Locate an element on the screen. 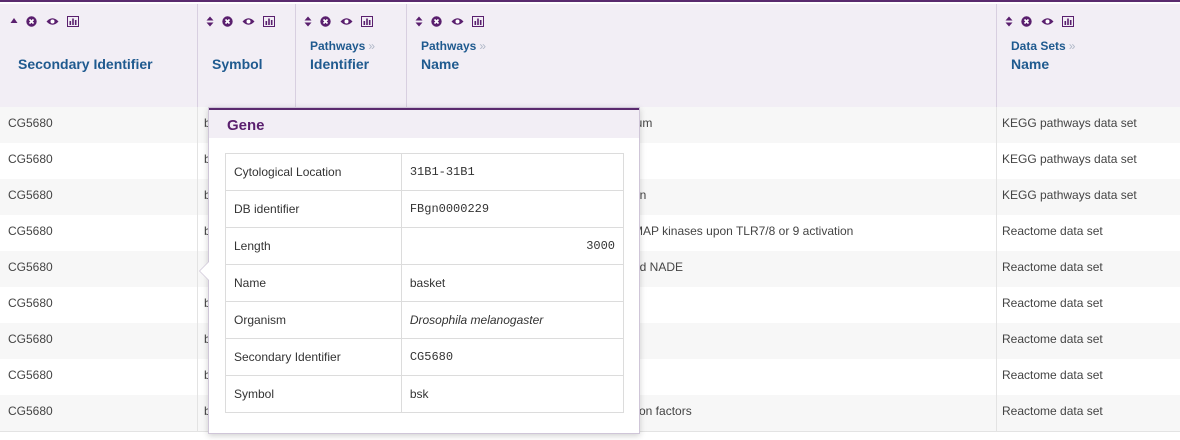 The height and width of the screenshot is (440, 1180). detail-row: Cytological Location 31B1-31B1 is located at coordinates (425, 172).